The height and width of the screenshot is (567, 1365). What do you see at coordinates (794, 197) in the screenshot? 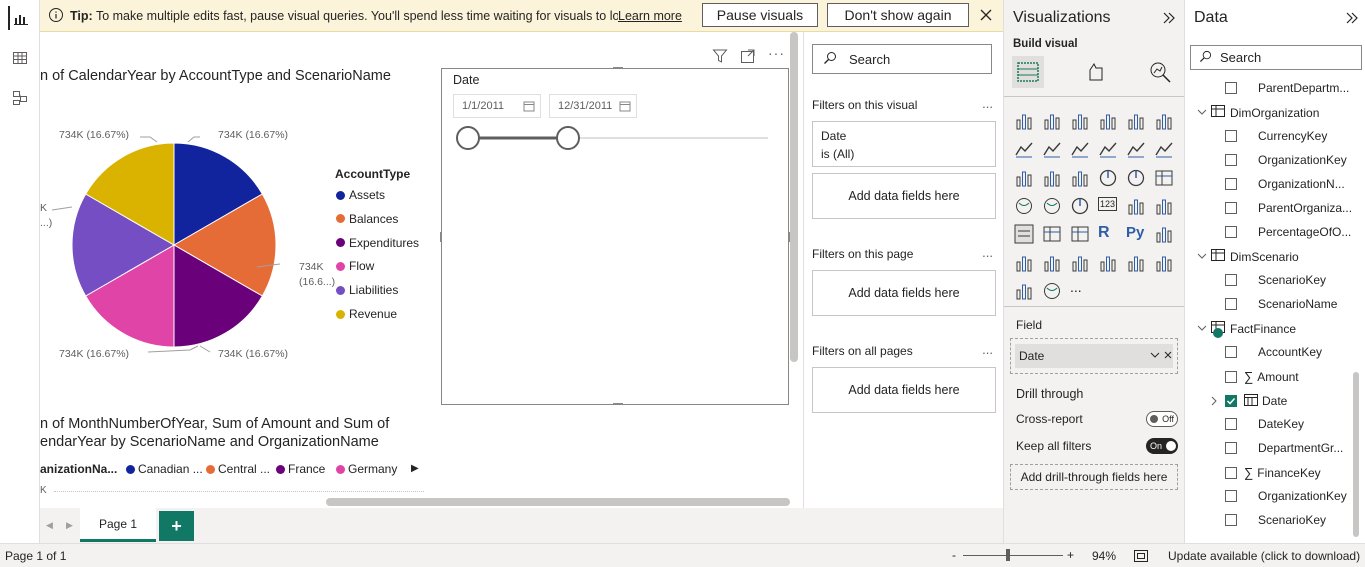
I see `vertical-scrollbar` at bounding box center [794, 197].